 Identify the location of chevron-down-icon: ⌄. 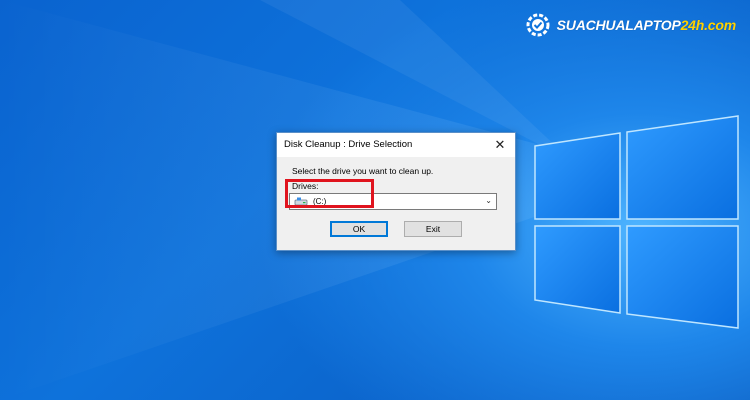
(488, 200).